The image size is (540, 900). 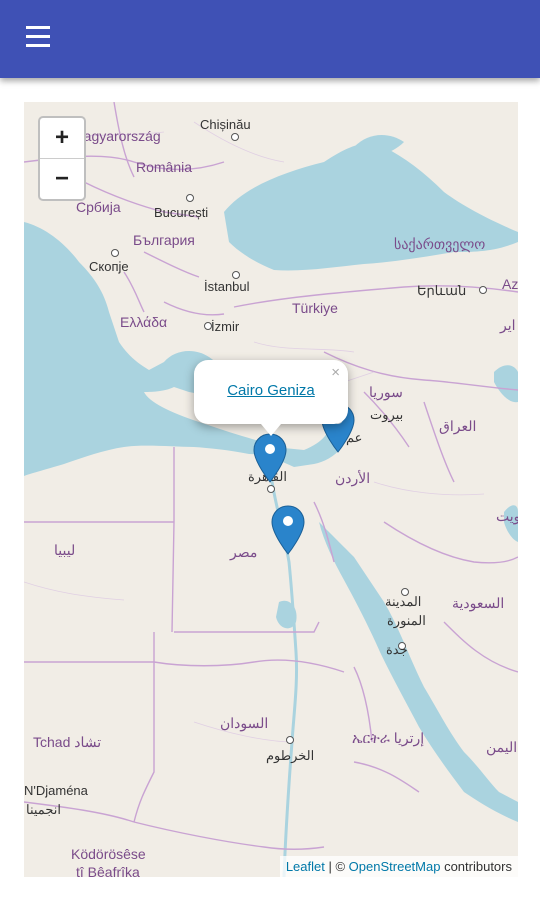 I want to click on marker-popup: × Cairo Geniza, so click(x=271, y=398).